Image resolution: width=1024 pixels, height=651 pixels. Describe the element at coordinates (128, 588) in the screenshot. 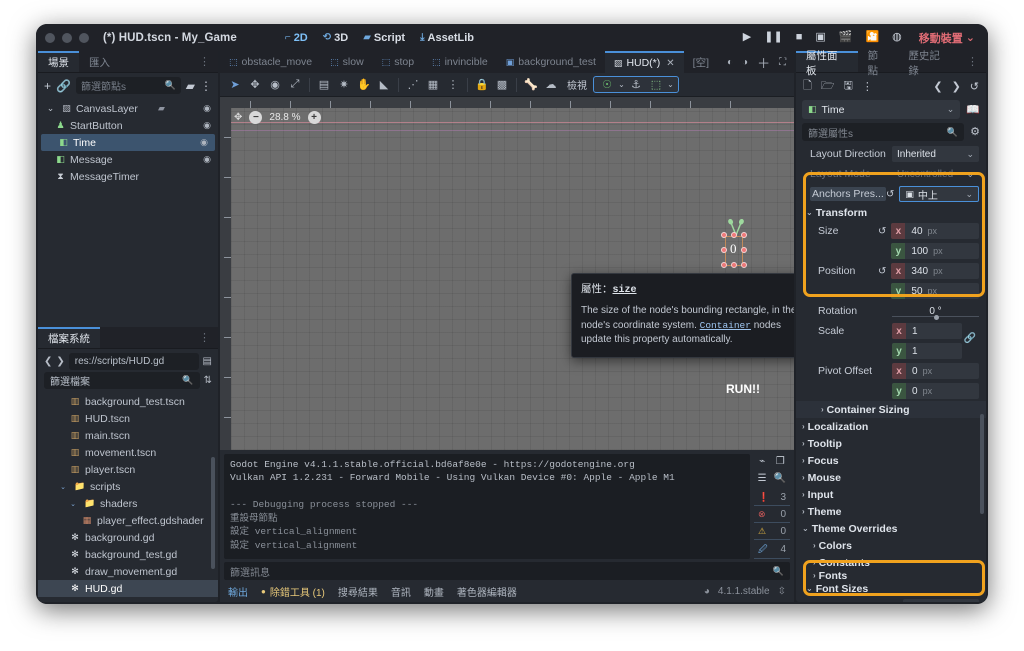

I see `list-item-selected: ✻ HUD.gd` at that location.